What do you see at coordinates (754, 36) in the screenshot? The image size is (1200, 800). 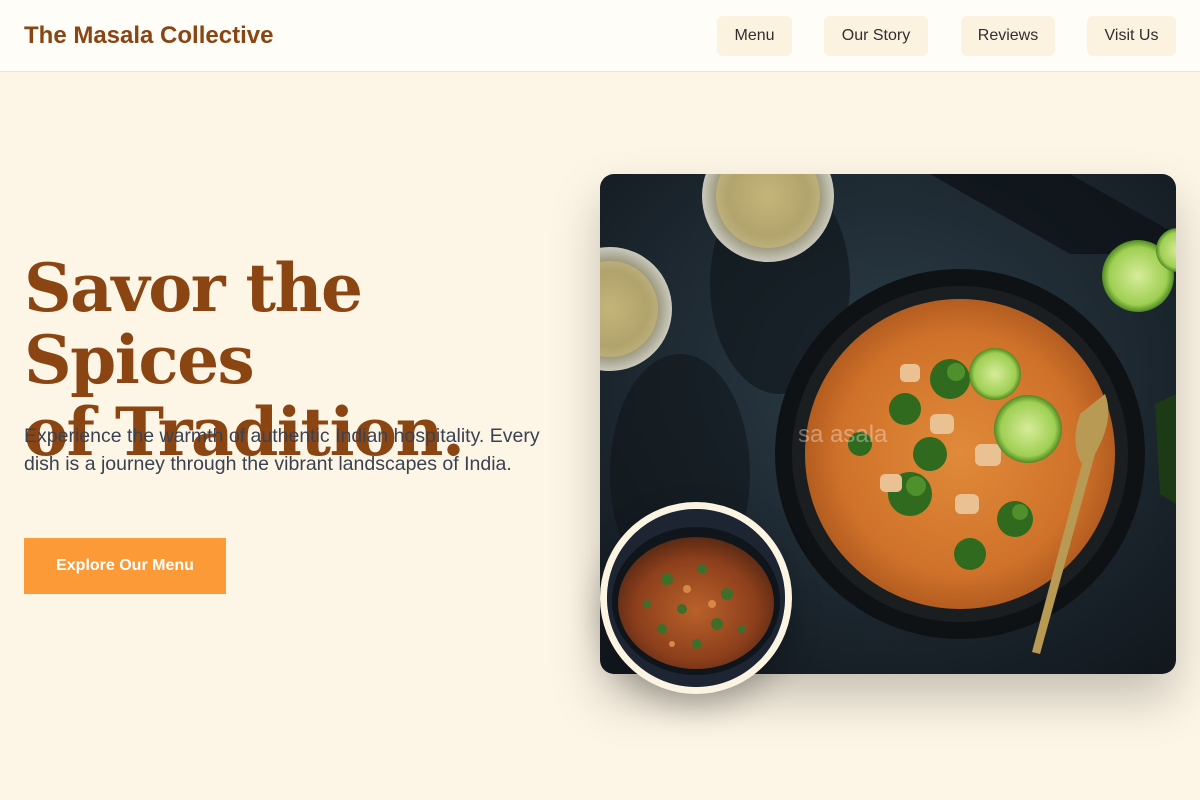 I see `nav-menu-button: Menu` at bounding box center [754, 36].